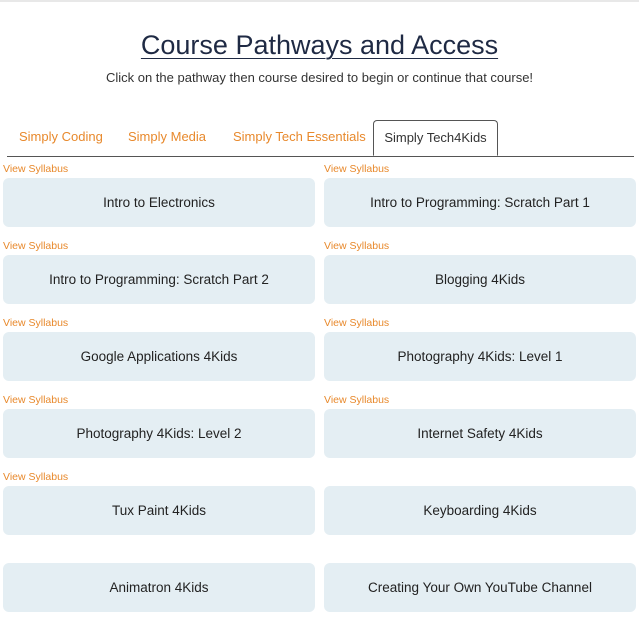 The image size is (639, 628). What do you see at coordinates (159, 356) in the screenshot?
I see `course-google-applications-4kids: Google Applications 4Kids` at bounding box center [159, 356].